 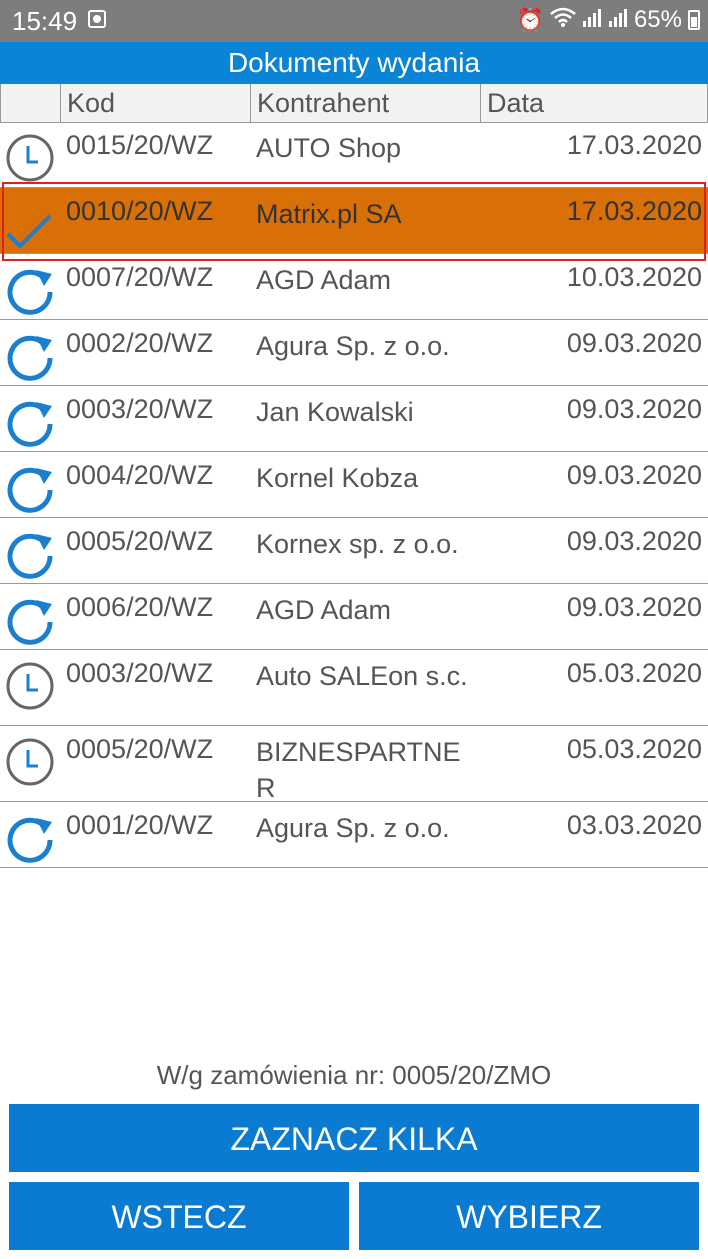 I want to click on table-row: 0007/20/WZ AGD Adam 10.03.2020, so click(x=354, y=287).